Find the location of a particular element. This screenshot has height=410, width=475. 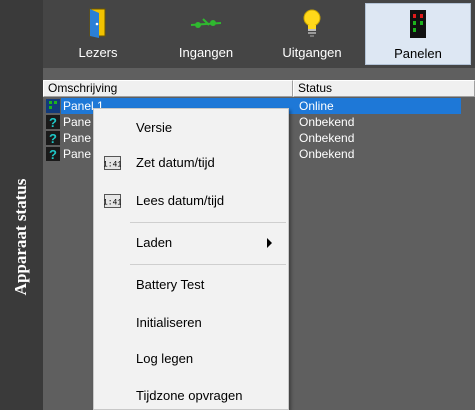

column-header-omschrijving: Omschrijving is located at coordinates (168, 88).